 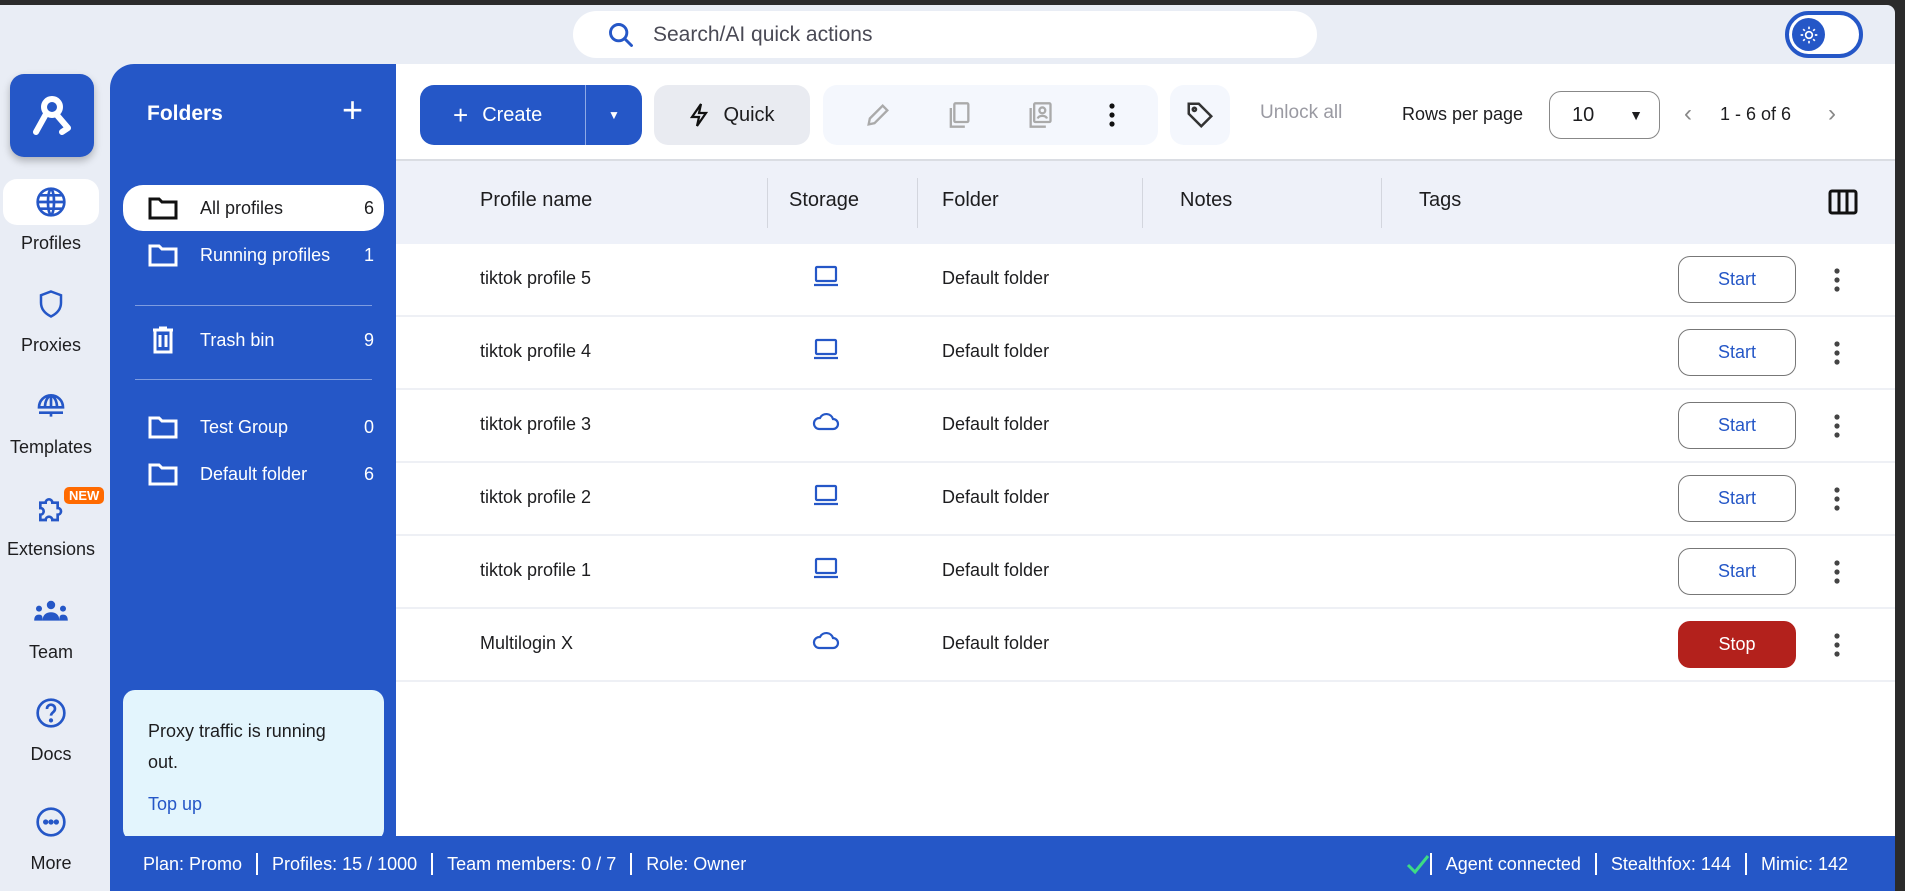 What do you see at coordinates (535, 351) in the screenshot?
I see `profile-name: tiktok profile 4` at bounding box center [535, 351].